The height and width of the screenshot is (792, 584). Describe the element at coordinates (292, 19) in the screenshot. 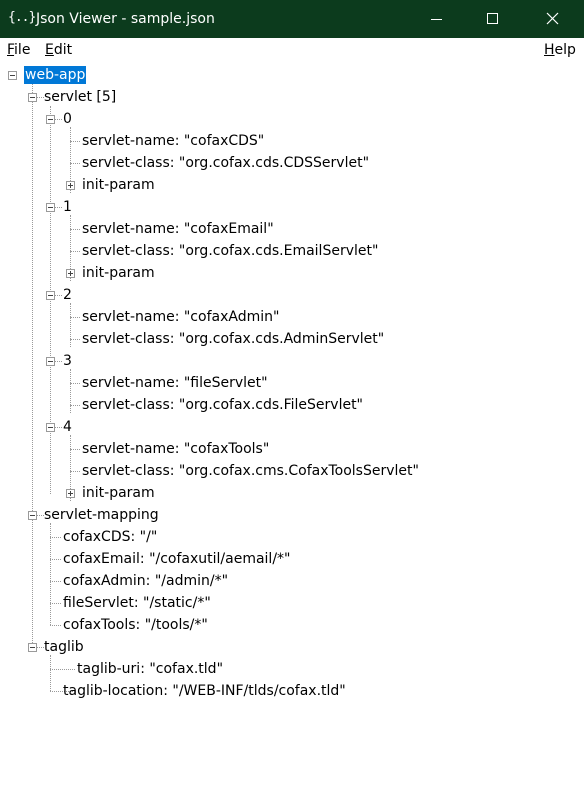

I see `title-bar: {..} Json Viewer - sample.json` at that location.